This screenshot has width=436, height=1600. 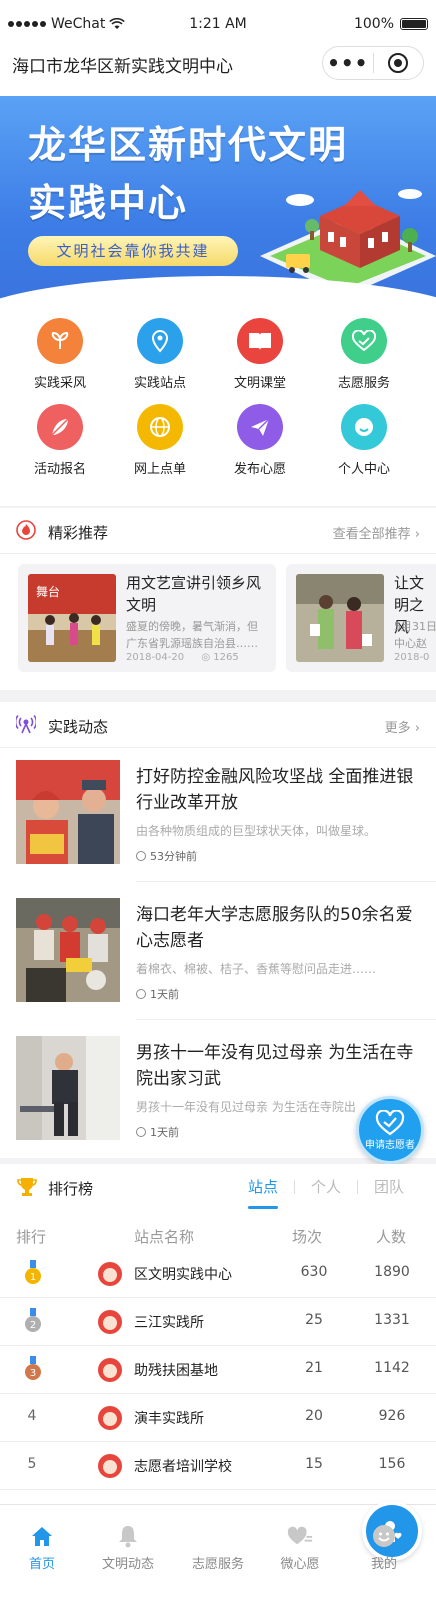 I want to click on site-times: 25, so click(x=314, y=1320).